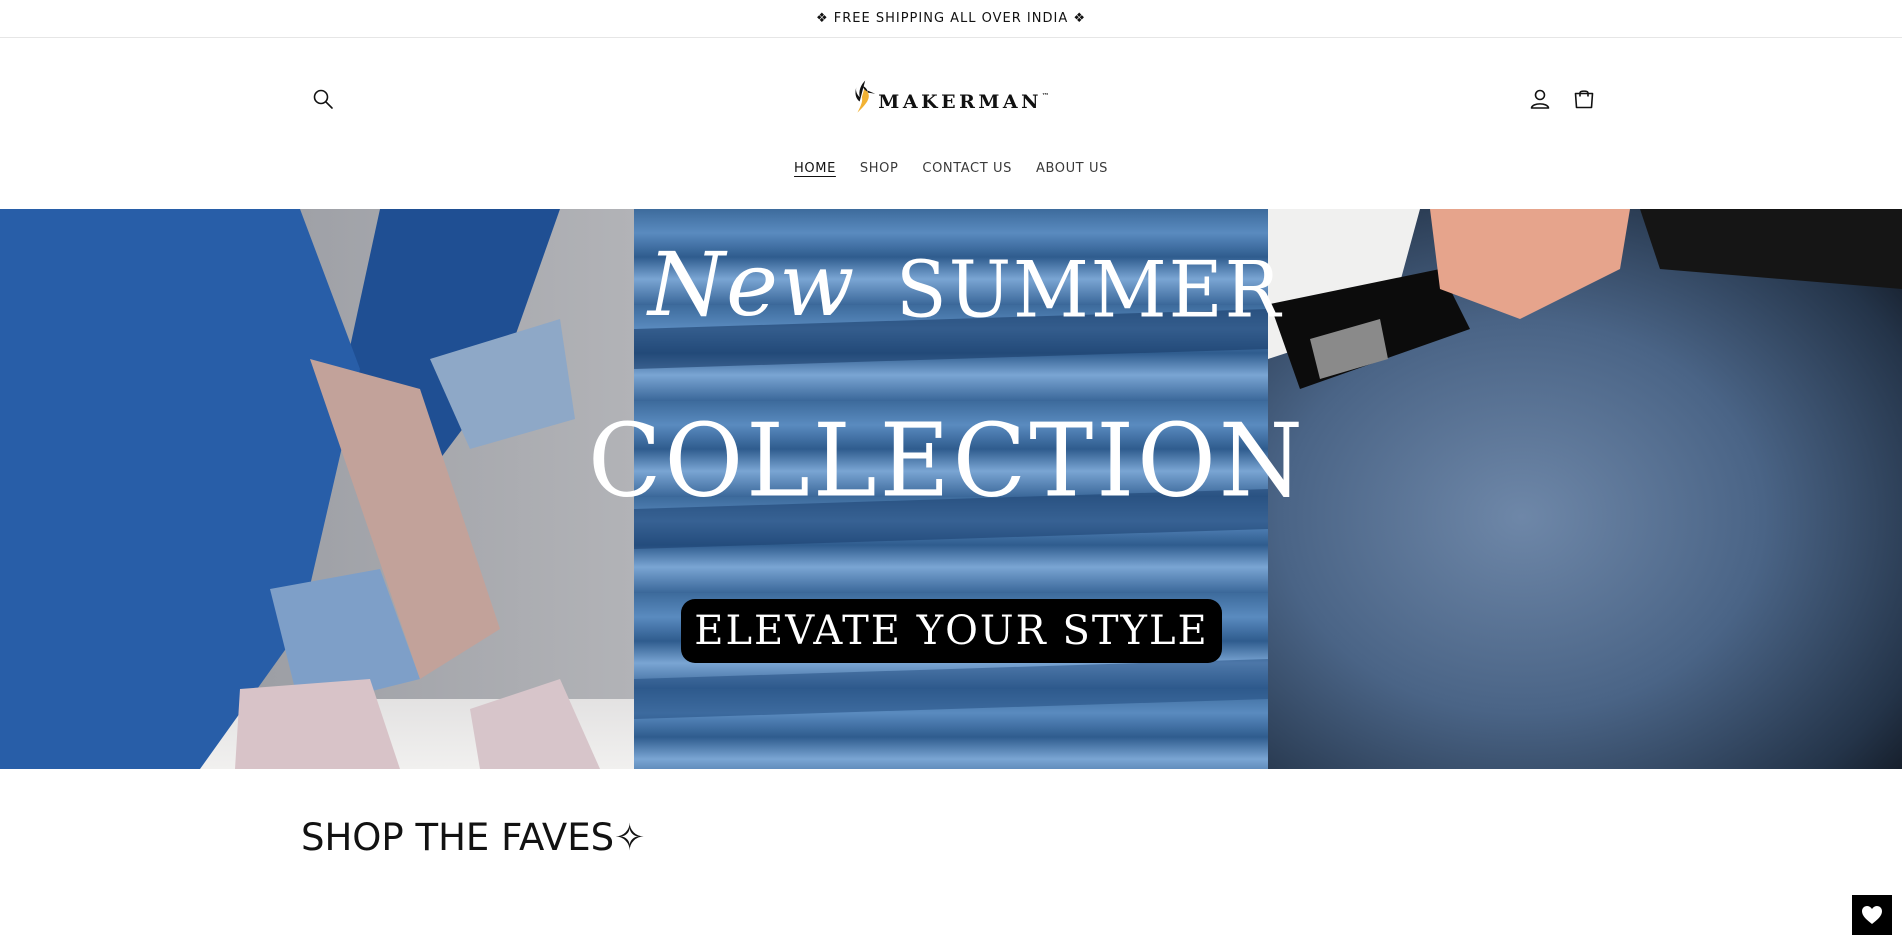  What do you see at coordinates (865, 96) in the screenshot?
I see `hummingbird-logo-icon` at bounding box center [865, 96].